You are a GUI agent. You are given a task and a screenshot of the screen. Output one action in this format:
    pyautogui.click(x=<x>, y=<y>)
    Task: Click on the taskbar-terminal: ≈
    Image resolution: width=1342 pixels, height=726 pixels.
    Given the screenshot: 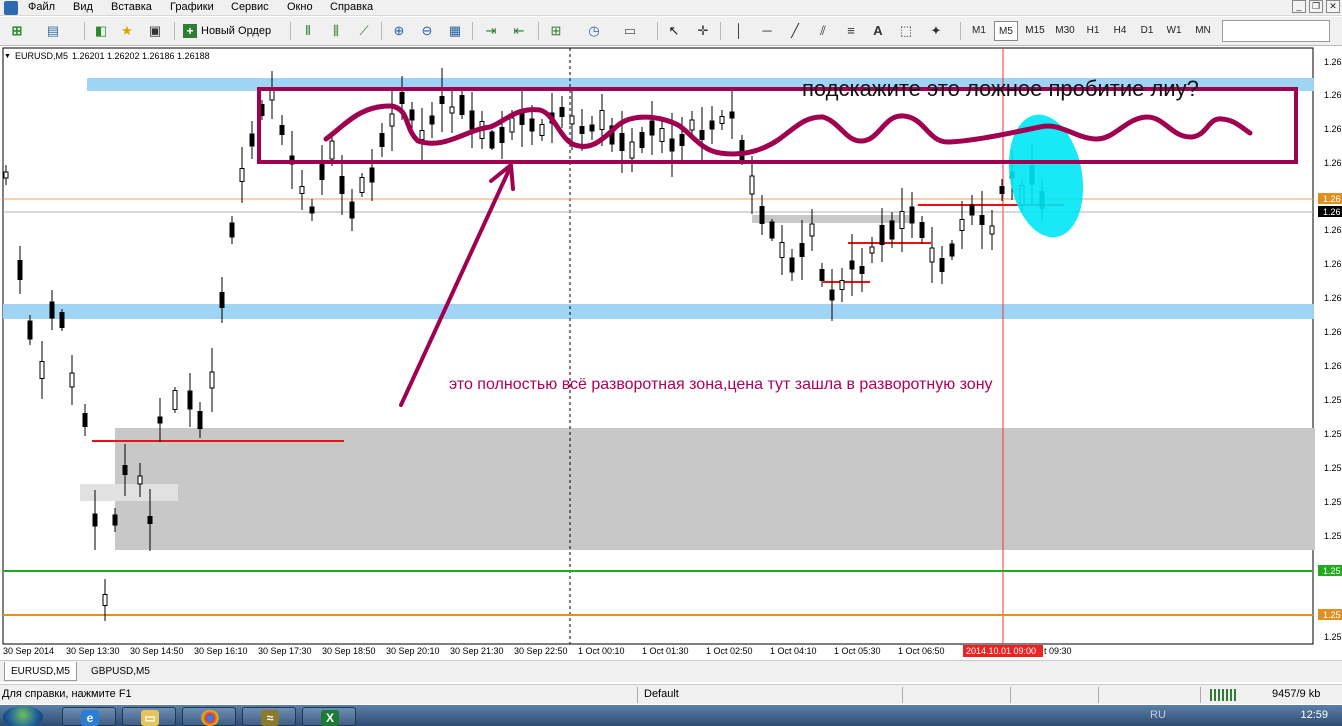 What is the action you would take?
    pyautogui.click(x=269, y=716)
    